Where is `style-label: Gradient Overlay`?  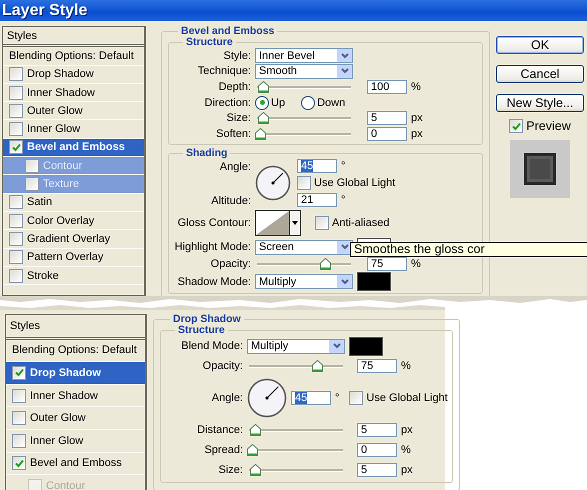
style-label: Gradient Overlay is located at coordinates (68, 238).